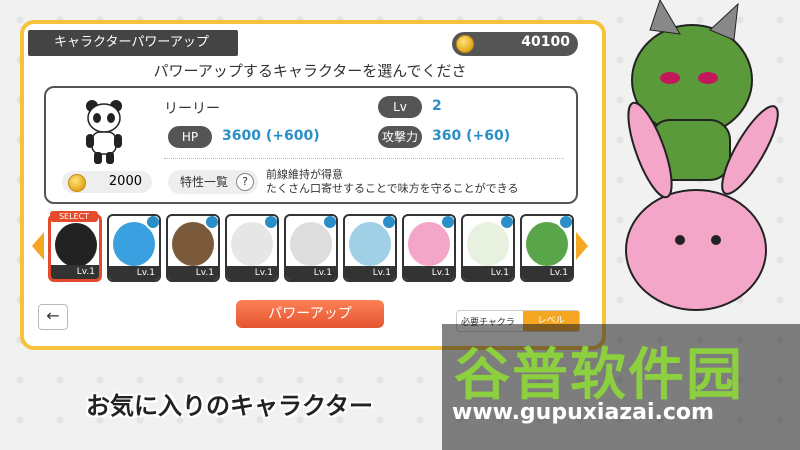 The image size is (800, 450). What do you see at coordinates (230, 406) in the screenshot?
I see `promo-banner-text: お気に入りのキャラクター` at bounding box center [230, 406].